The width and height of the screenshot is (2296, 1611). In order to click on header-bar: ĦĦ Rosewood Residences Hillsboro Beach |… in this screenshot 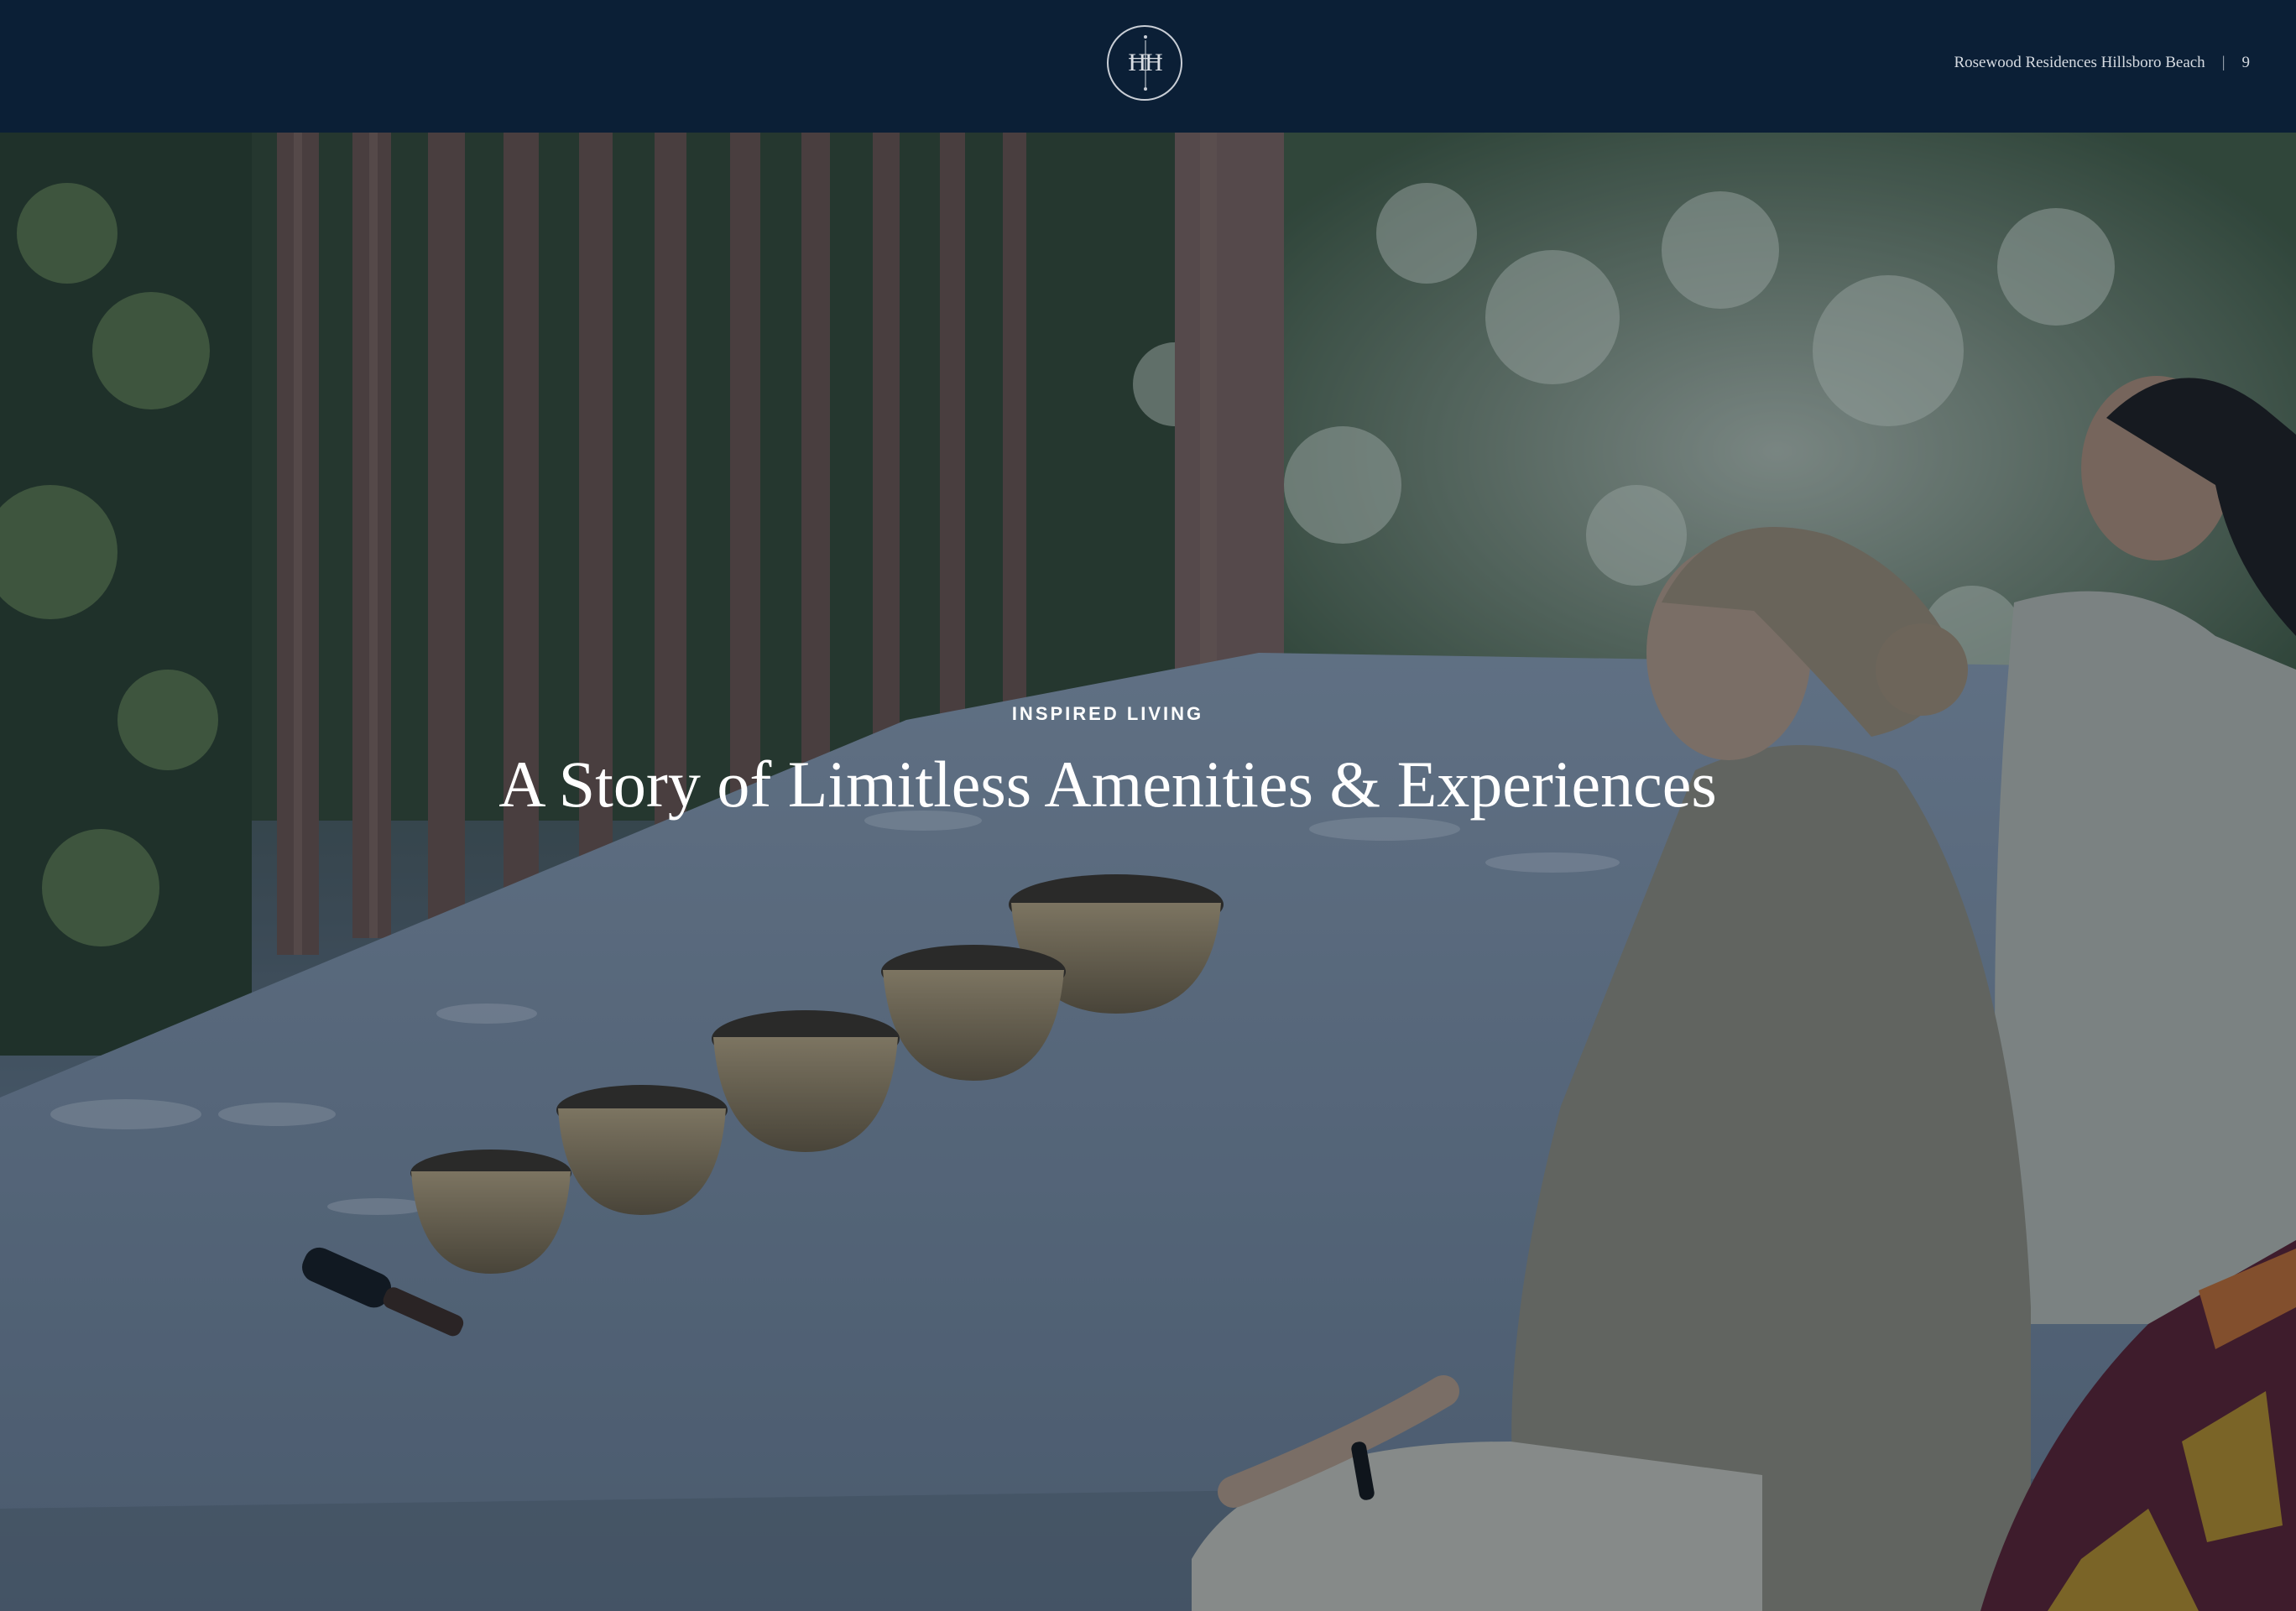, I will do `click(1148, 66)`.